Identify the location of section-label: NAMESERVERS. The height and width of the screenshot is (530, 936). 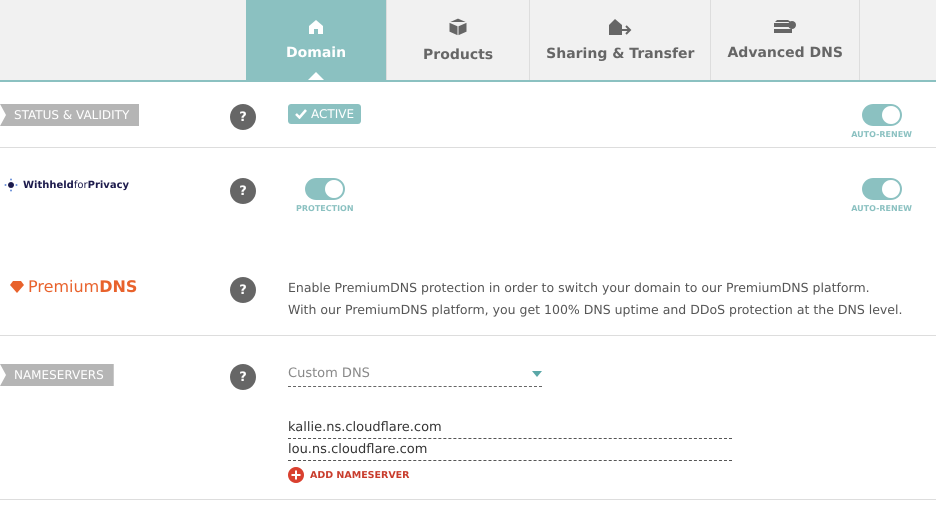
(57, 375).